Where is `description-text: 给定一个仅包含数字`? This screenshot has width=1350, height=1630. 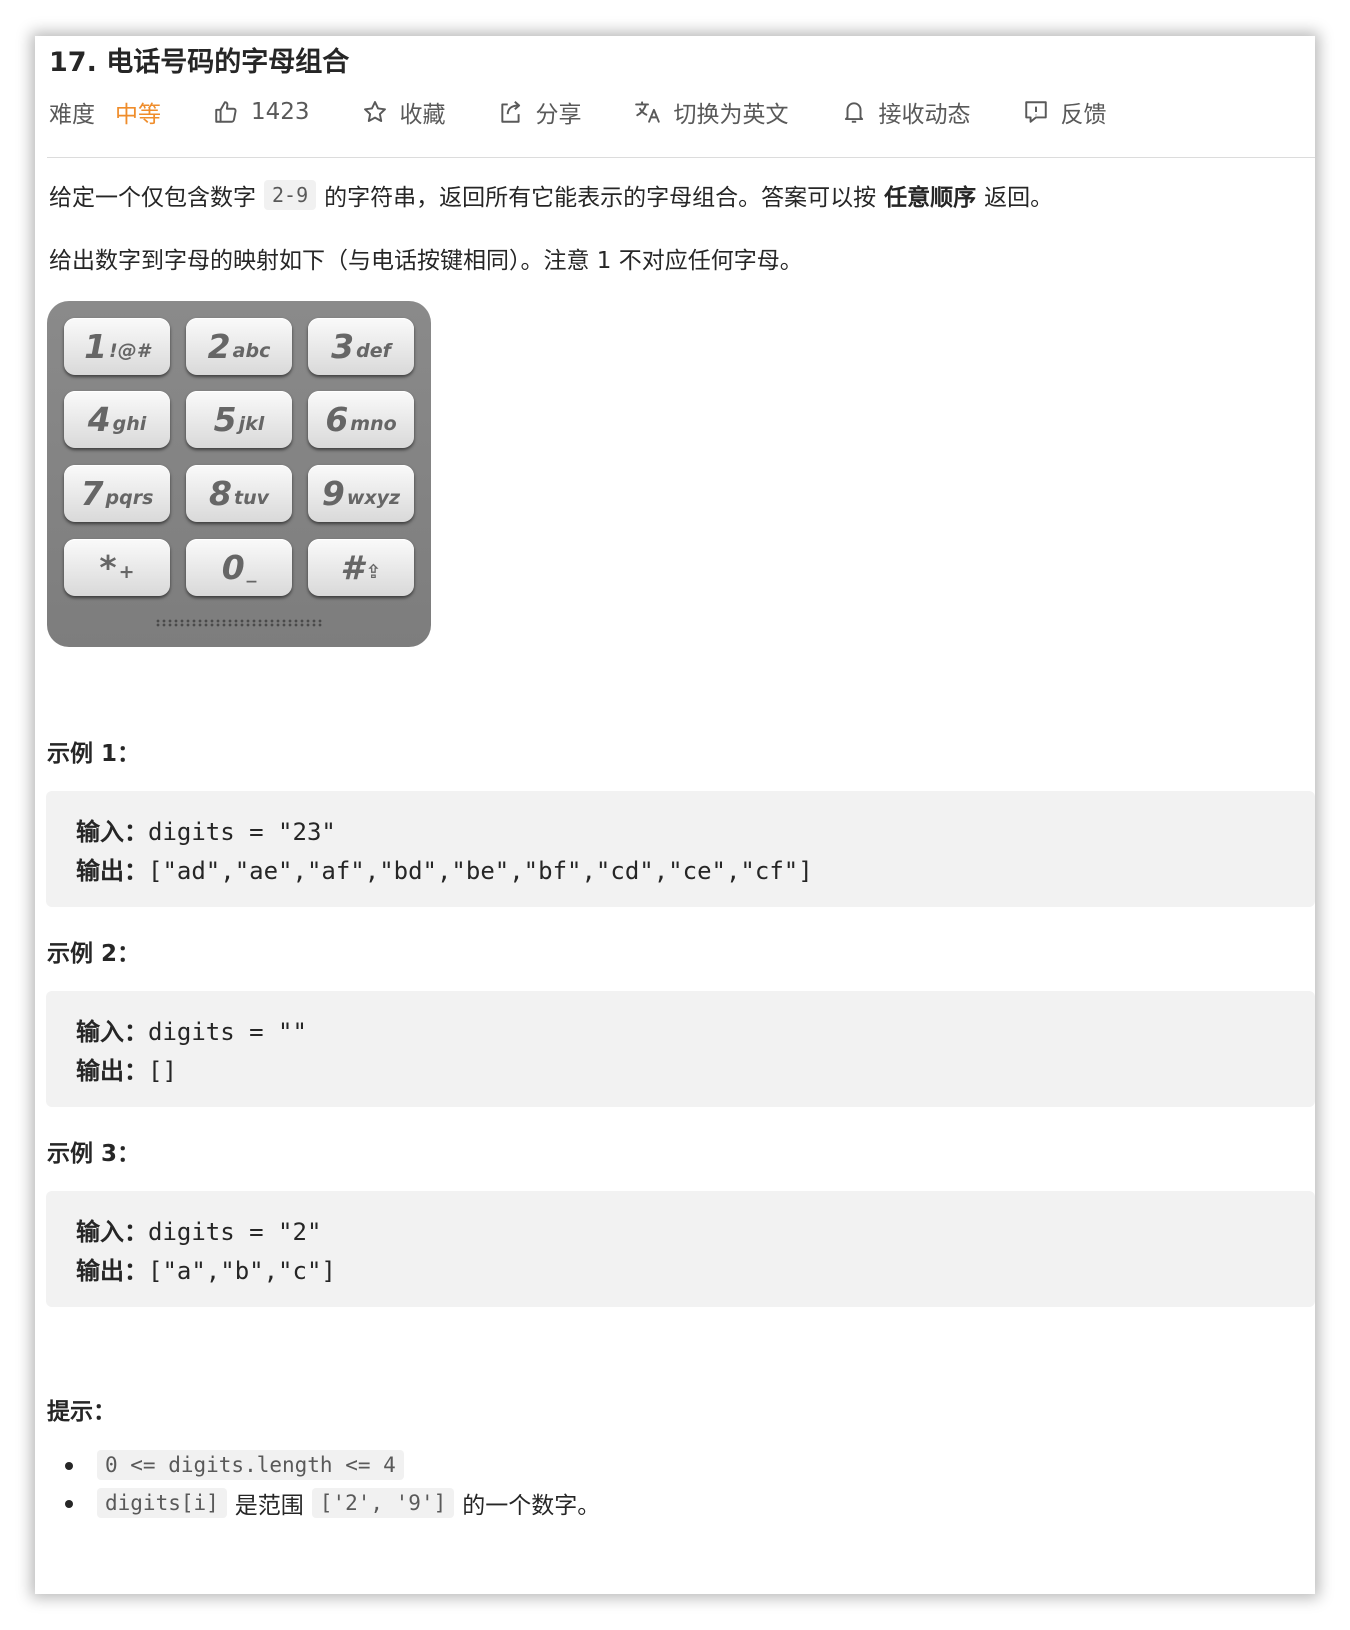 description-text: 给定一个仅包含数字 is located at coordinates (152, 198).